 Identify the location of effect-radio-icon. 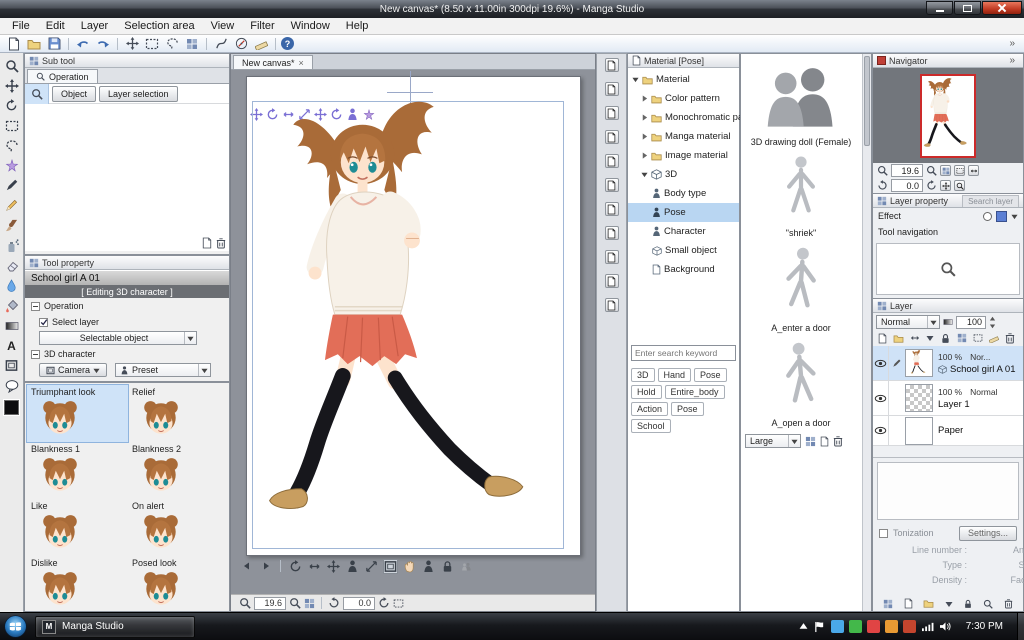
(987, 216).